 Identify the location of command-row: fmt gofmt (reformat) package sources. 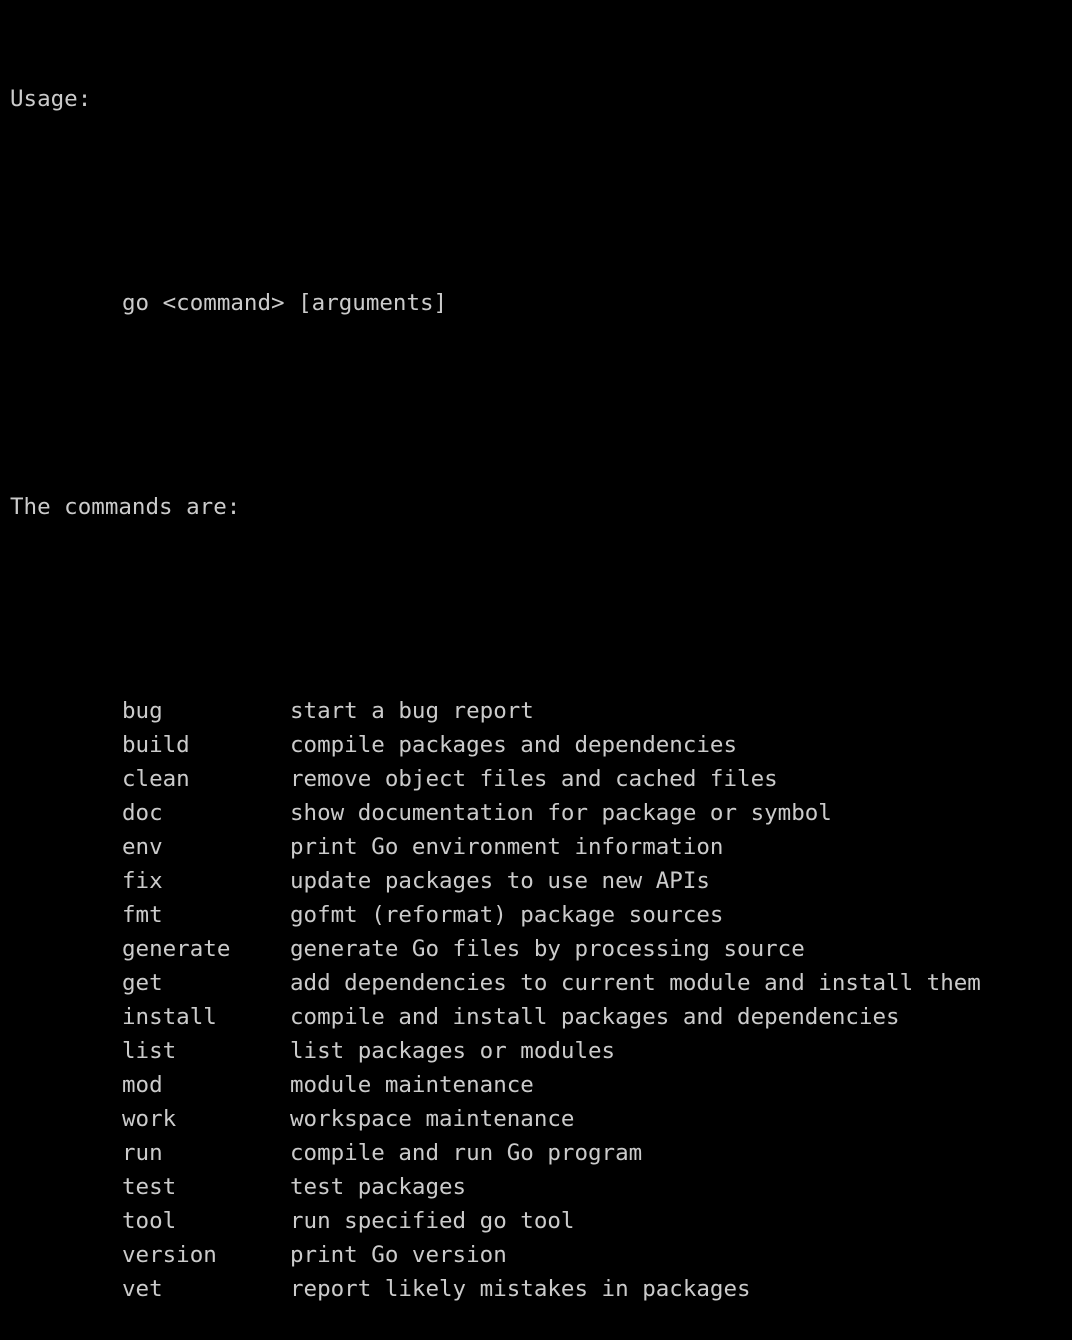
(495, 915).